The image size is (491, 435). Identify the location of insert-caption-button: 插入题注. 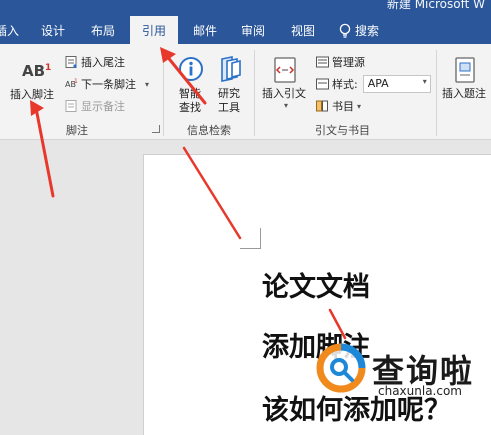
(464, 86).